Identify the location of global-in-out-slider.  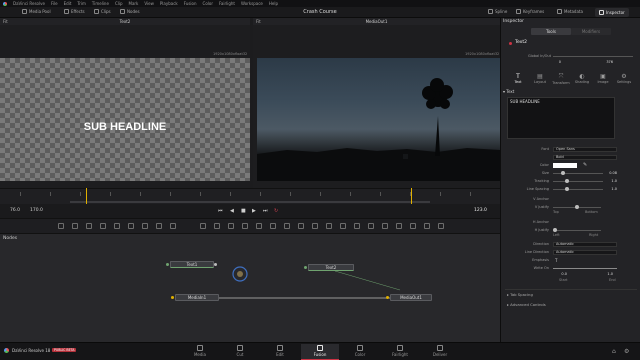
(593, 56).